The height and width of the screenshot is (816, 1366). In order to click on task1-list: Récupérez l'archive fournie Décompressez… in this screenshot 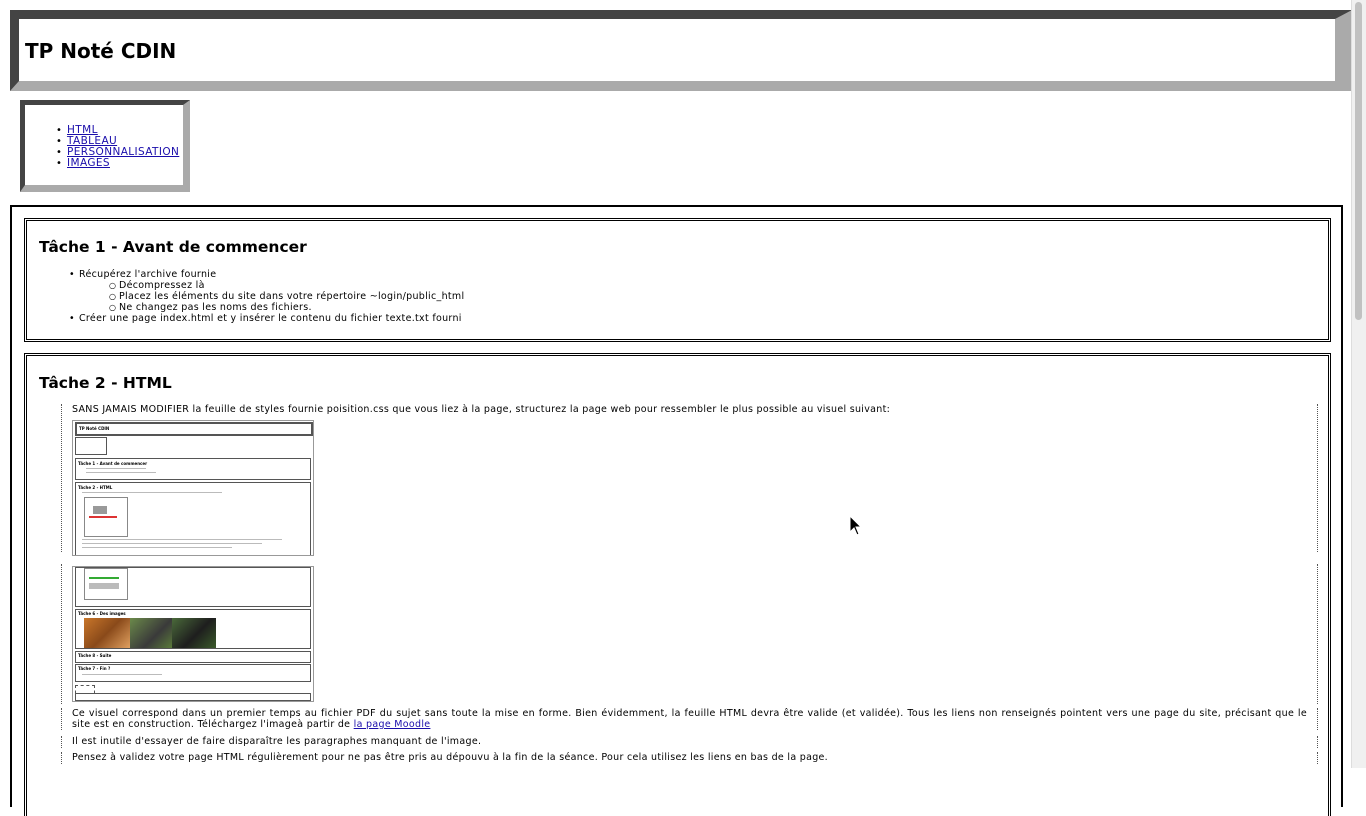, I will do `click(266, 296)`.